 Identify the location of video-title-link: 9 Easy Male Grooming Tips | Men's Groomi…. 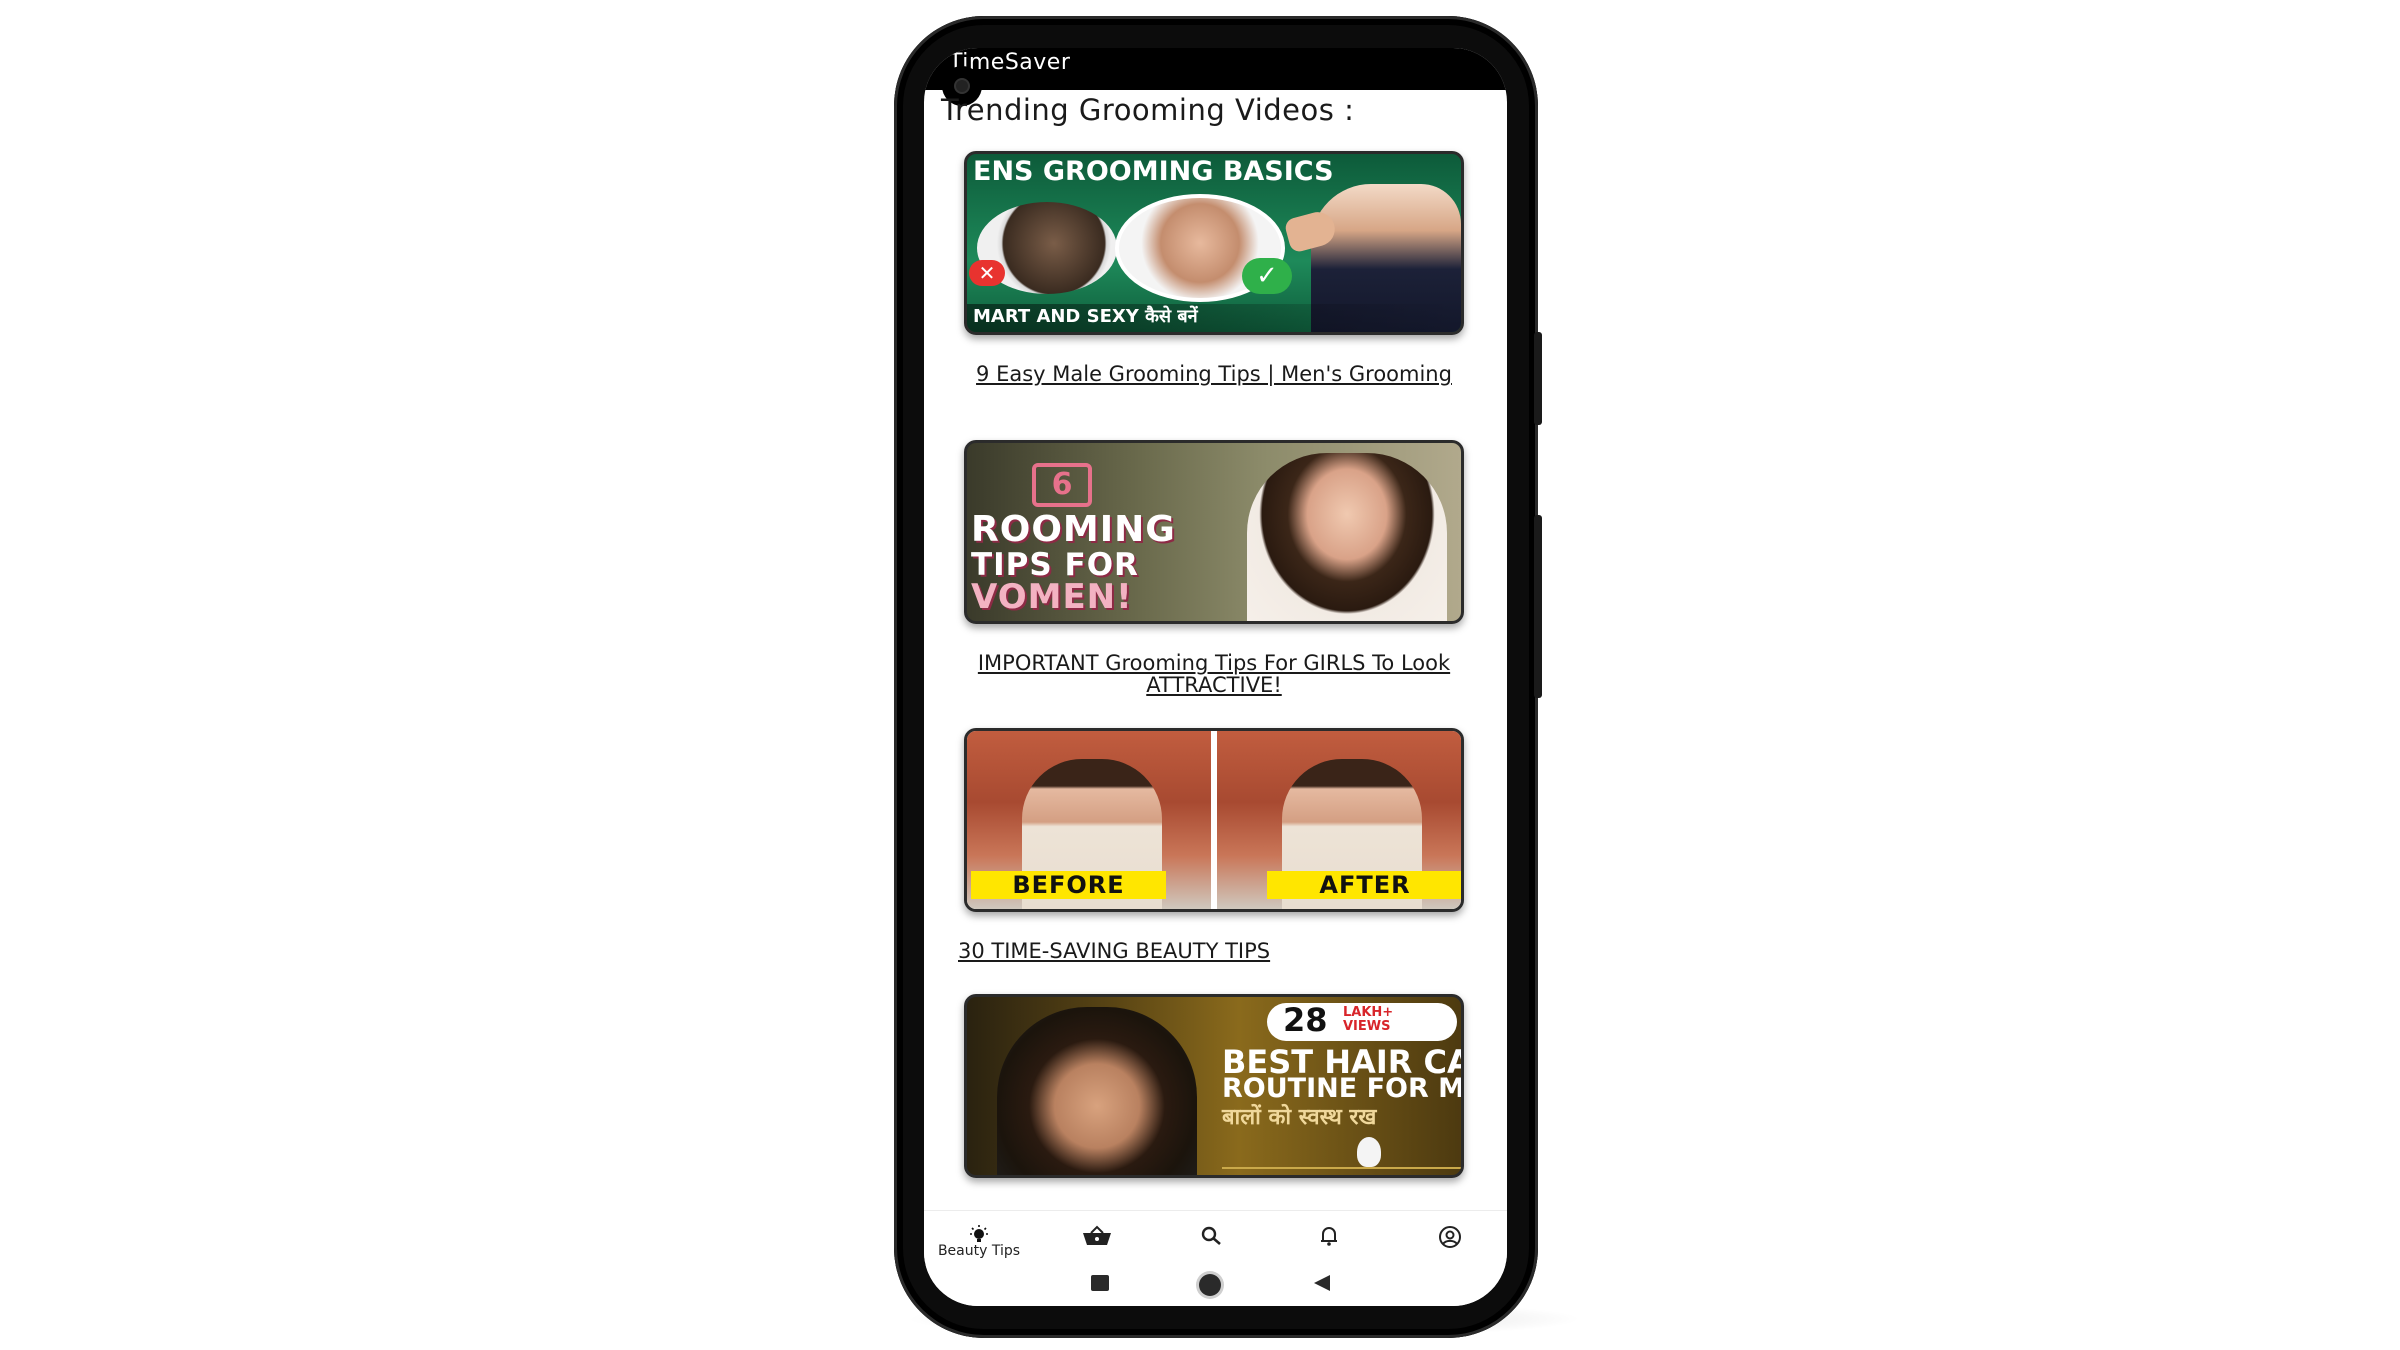
(1214, 374).